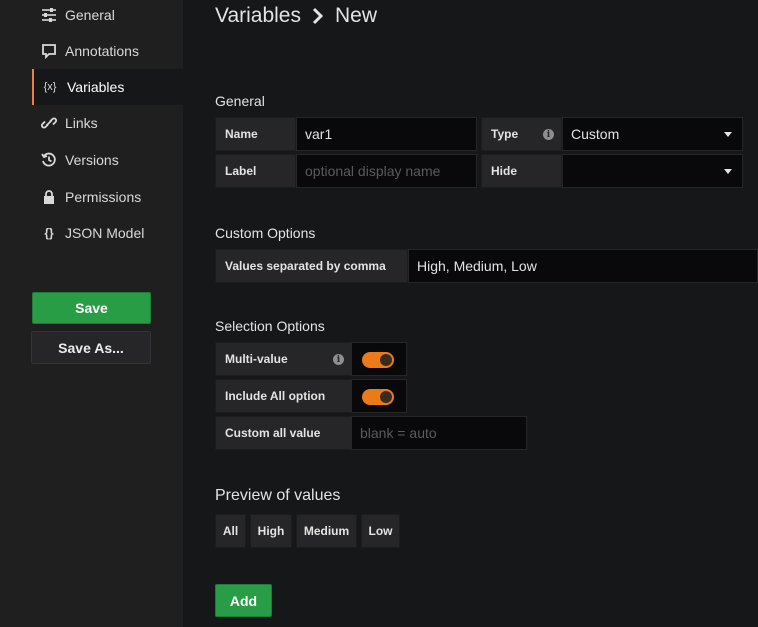 The image size is (758, 627). Describe the element at coordinates (652, 134) in the screenshot. I see `type-select: Custom` at that location.